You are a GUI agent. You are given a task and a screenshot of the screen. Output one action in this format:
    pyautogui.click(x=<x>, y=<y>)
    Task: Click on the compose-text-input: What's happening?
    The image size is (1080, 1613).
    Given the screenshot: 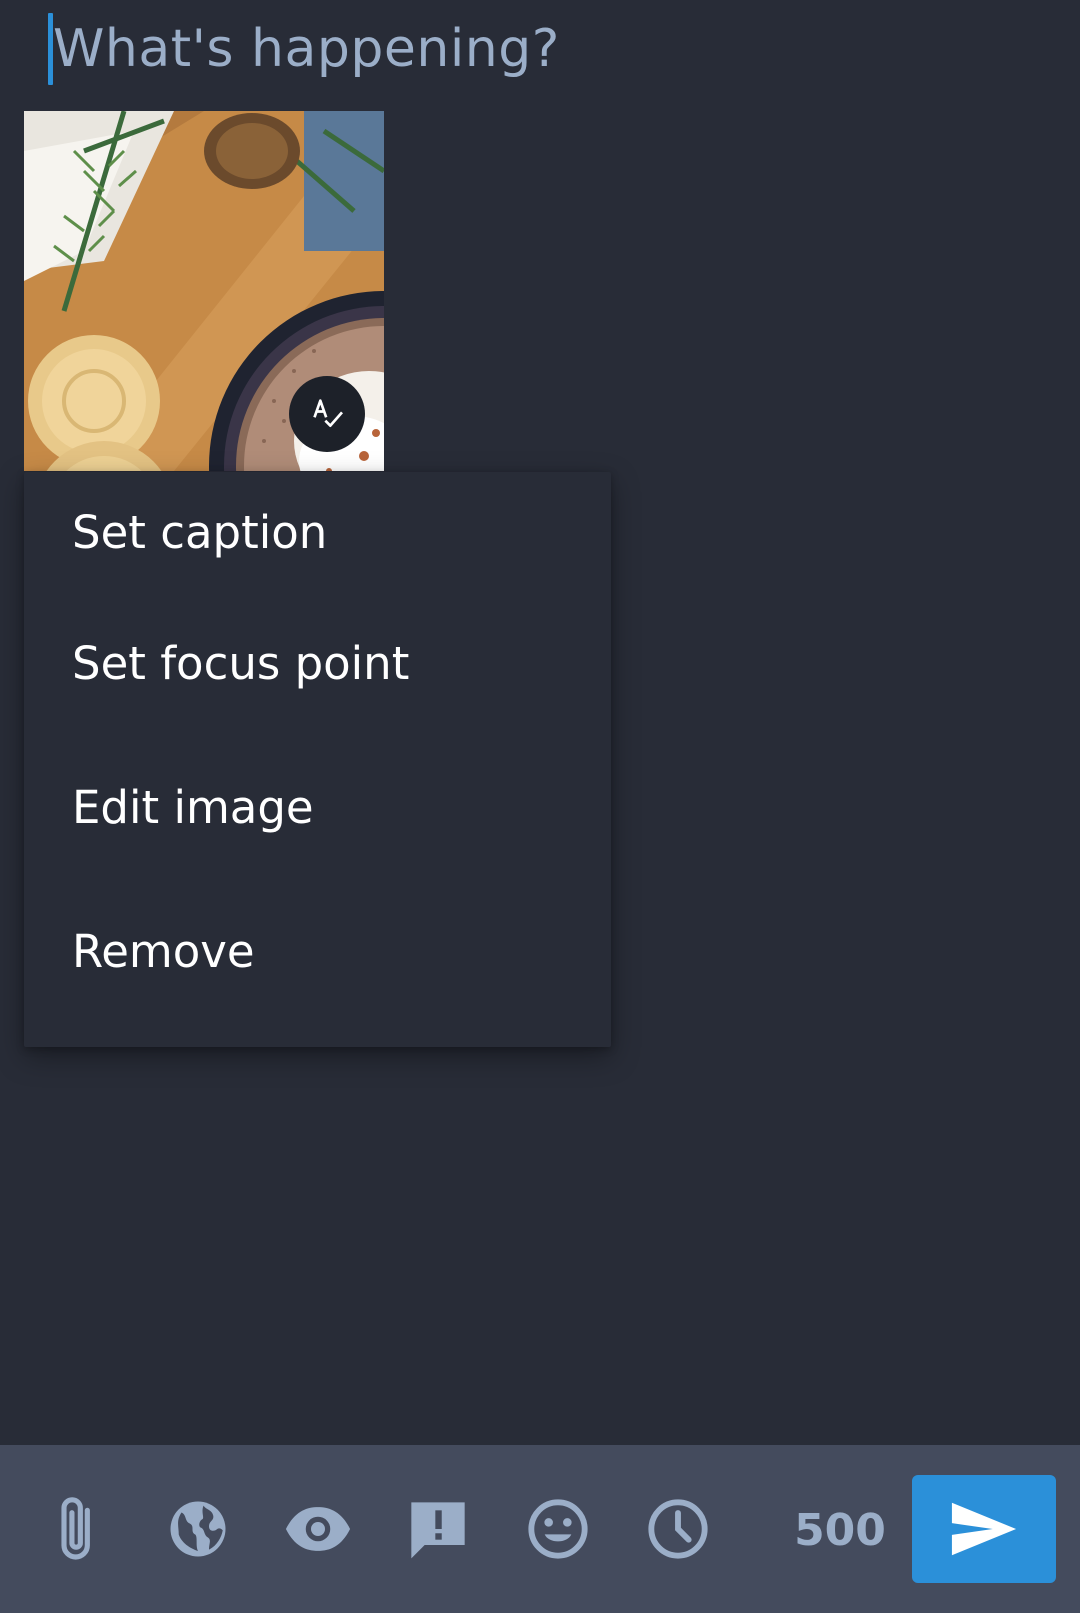 What is the action you would take?
    pyautogui.click(x=548, y=49)
    